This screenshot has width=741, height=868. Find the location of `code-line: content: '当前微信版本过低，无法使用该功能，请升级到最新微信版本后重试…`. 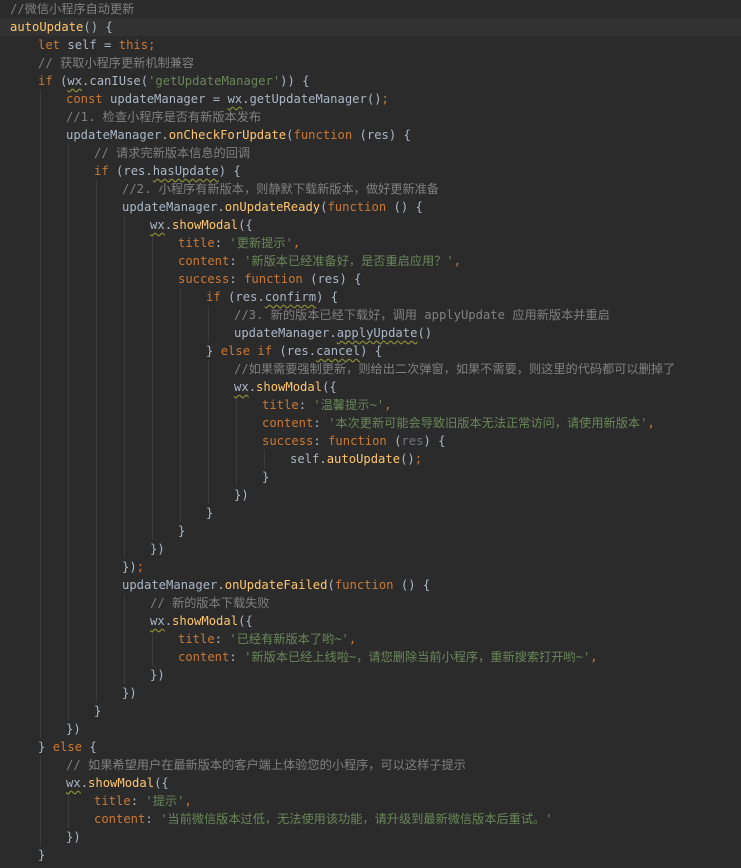

code-line: content: '当前微信版本过低，无法使用该功能，请升级到最新微信版本后重试… is located at coordinates (370, 819).